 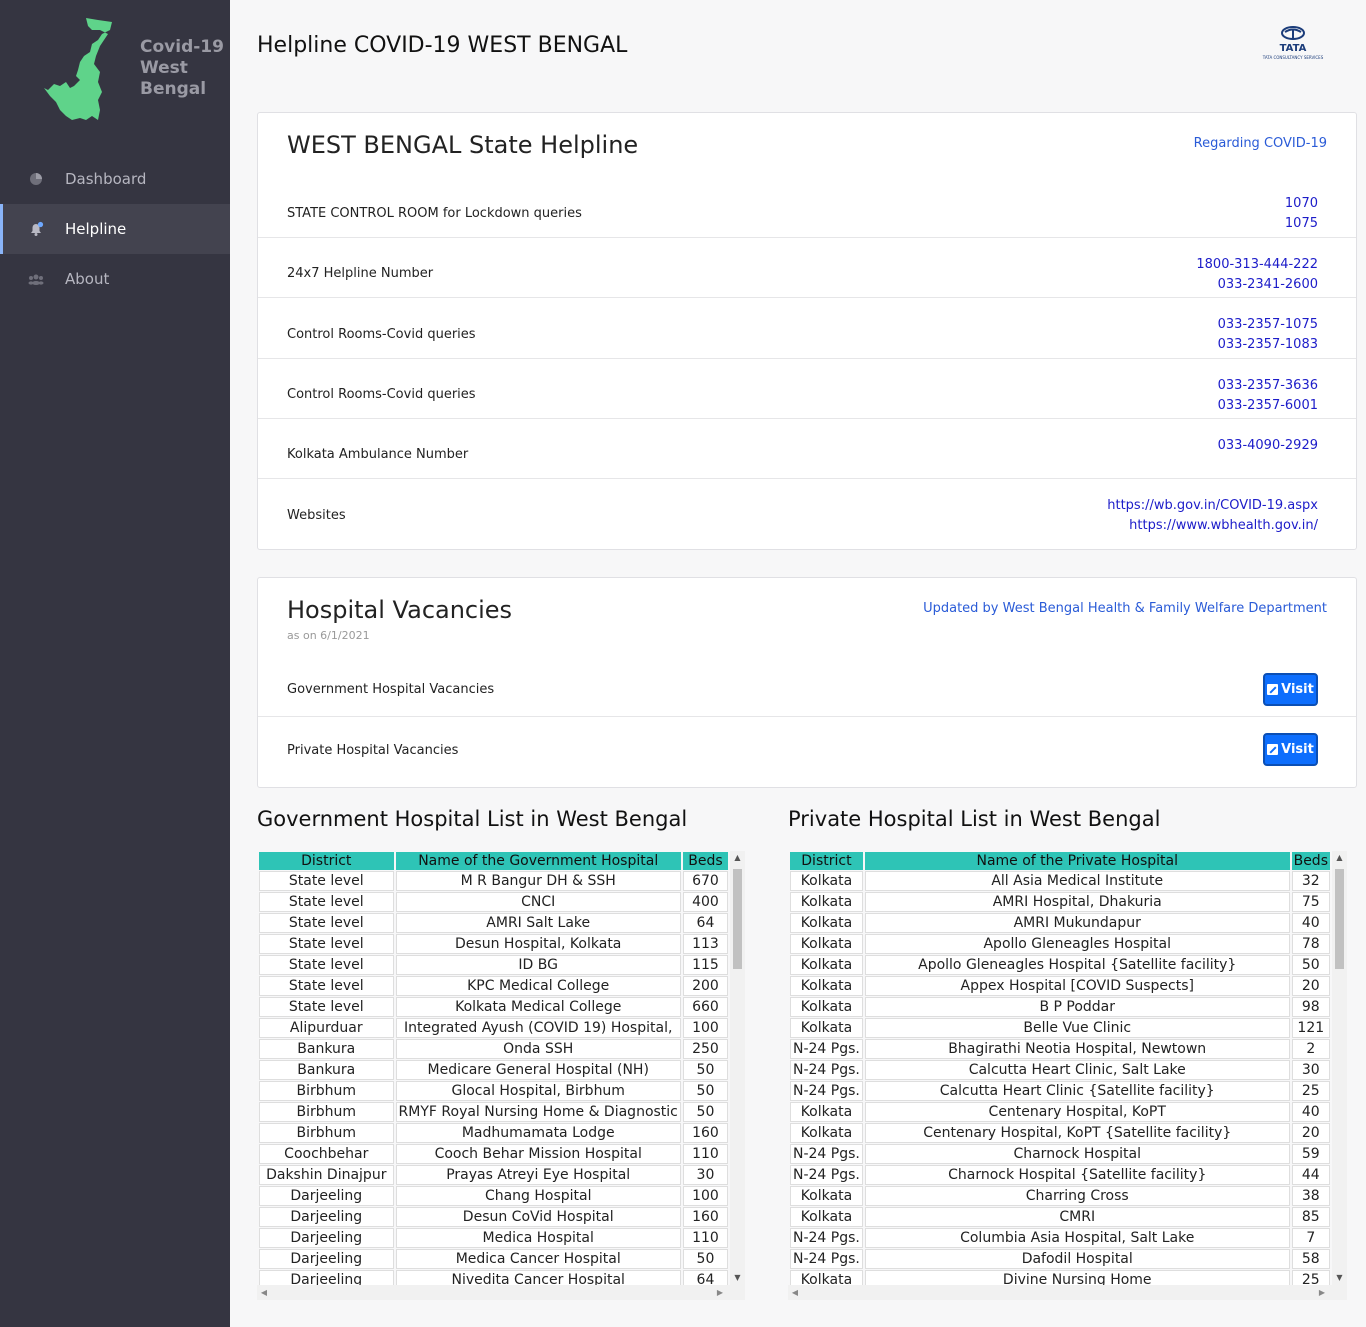 I want to click on hospital-name-cell: Cooch Behar Mission Hospital, so click(x=538, y=1154).